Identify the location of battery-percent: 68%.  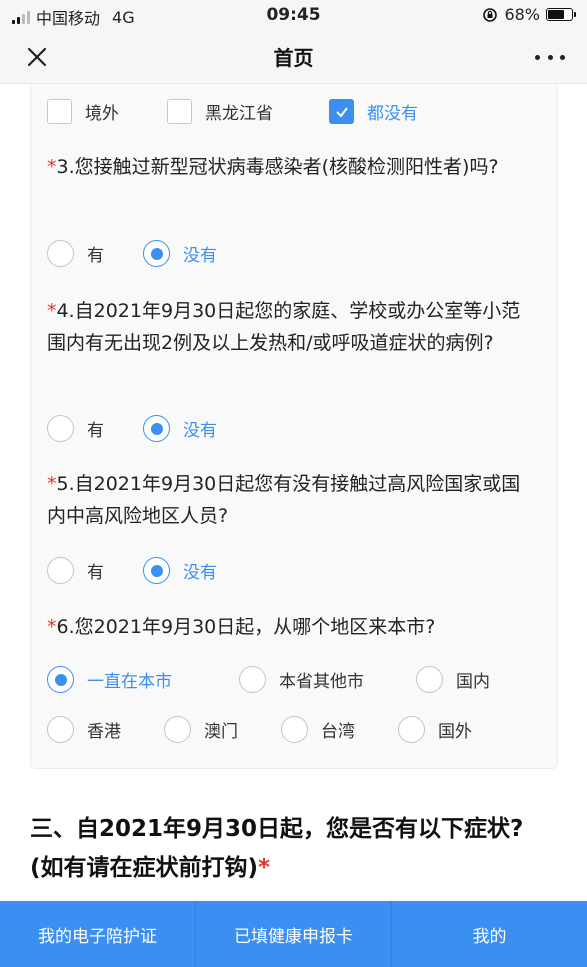
(522, 14).